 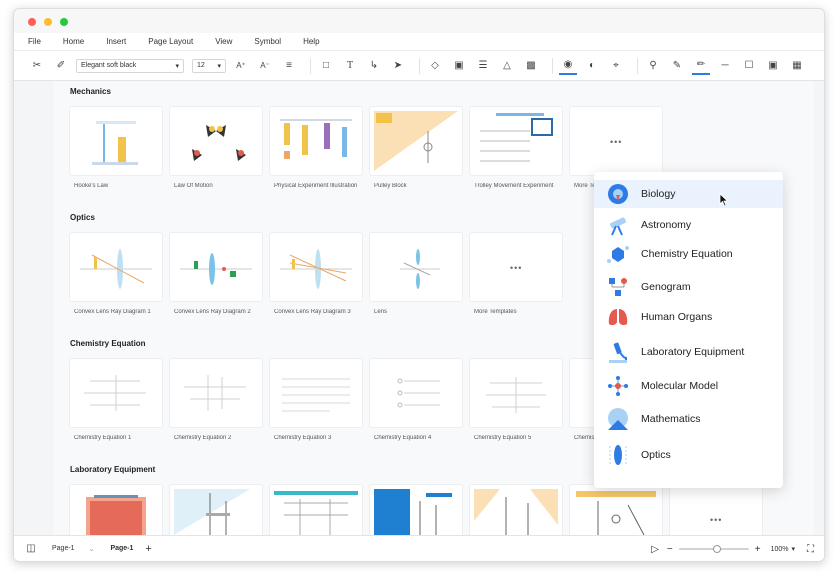 I want to click on font-shrink-icon: A⁻, so click(x=265, y=66).